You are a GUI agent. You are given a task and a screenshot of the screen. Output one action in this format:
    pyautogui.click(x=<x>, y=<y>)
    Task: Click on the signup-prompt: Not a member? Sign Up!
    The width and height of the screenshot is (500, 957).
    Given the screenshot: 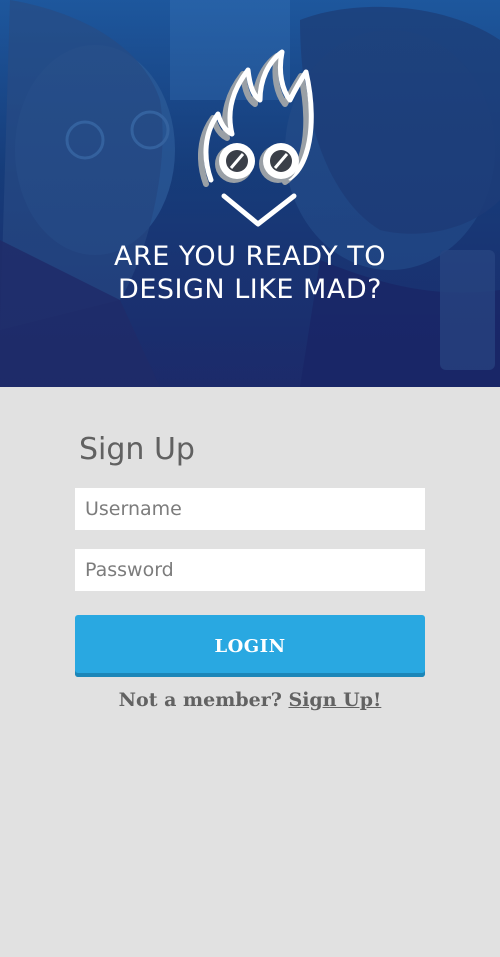 What is the action you would take?
    pyautogui.click(x=250, y=700)
    